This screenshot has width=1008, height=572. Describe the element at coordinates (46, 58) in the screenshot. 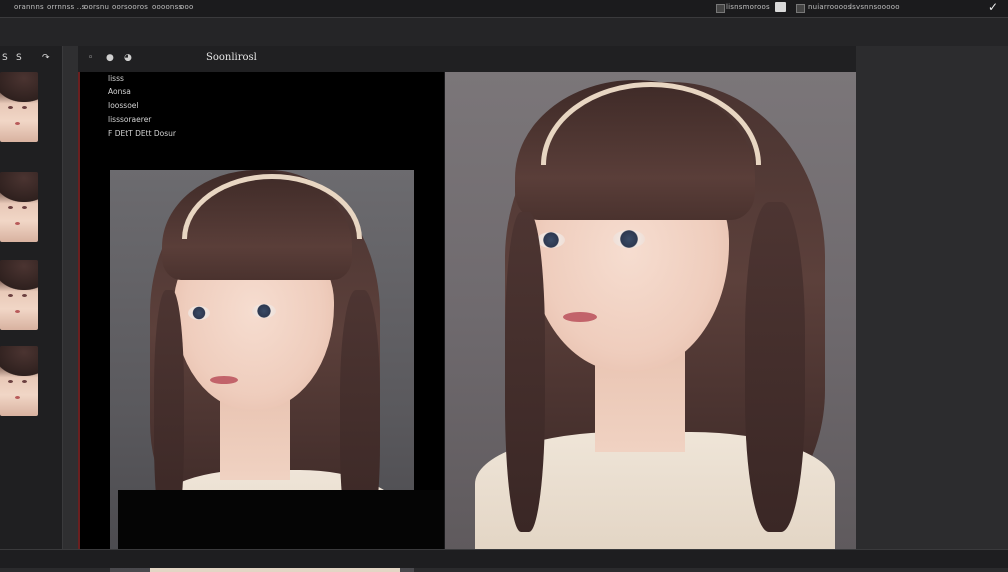

I see `sidebar-tab-3: ↷` at that location.